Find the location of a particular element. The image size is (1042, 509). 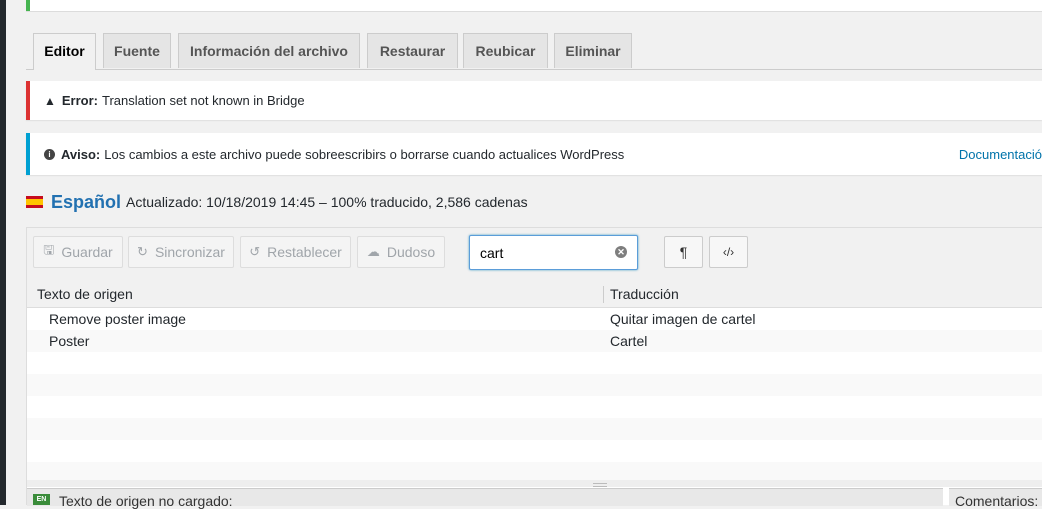

revert-button: ↺ Restablecer is located at coordinates (295, 252).